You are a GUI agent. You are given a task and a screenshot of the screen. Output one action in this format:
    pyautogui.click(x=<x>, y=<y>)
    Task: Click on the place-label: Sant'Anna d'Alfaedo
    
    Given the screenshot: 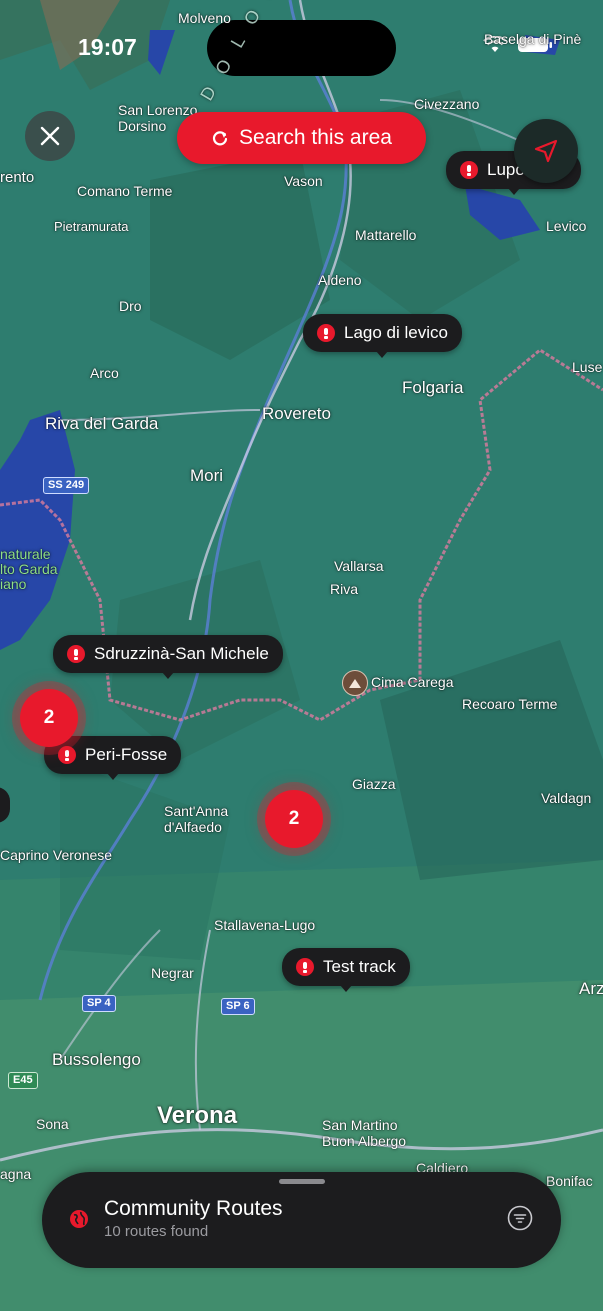 What is the action you would take?
    pyautogui.click(x=196, y=819)
    